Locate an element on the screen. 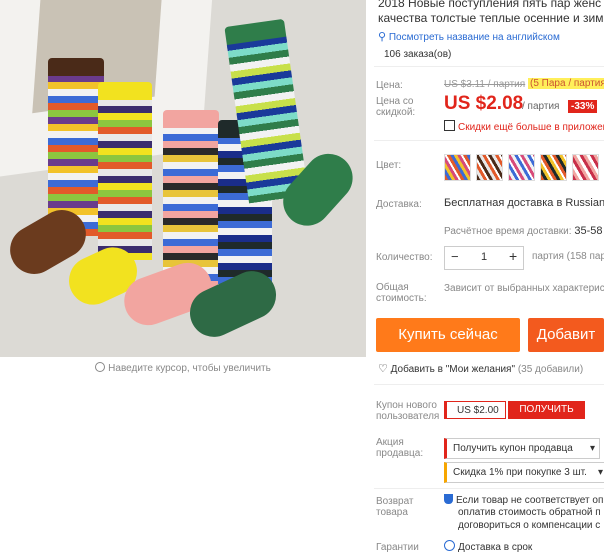  promo-dropdown-1: Получить купон продавца ▾ is located at coordinates (522, 448).